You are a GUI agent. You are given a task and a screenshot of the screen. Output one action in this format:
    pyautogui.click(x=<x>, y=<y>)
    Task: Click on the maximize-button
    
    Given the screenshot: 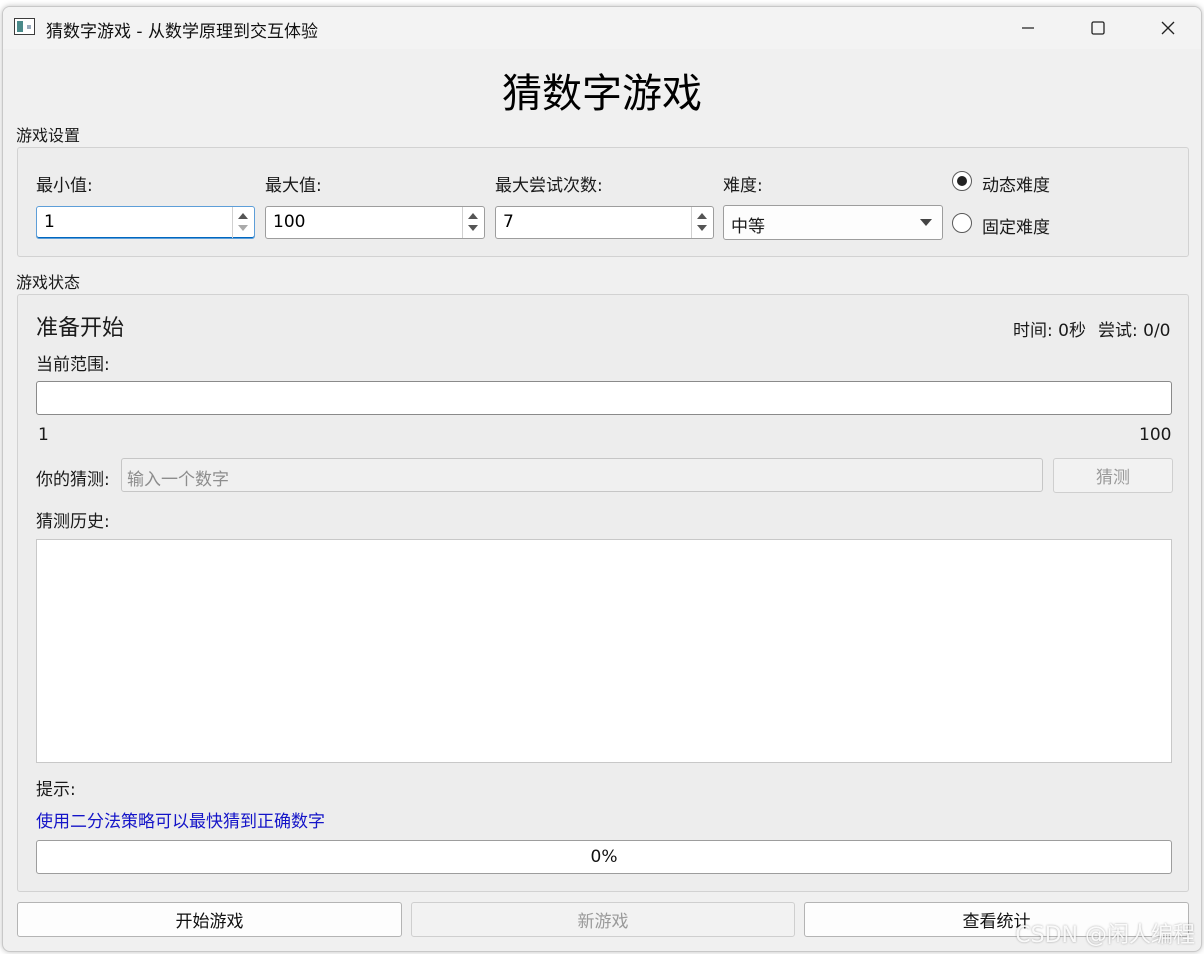 What is the action you would take?
    pyautogui.click(x=1098, y=28)
    